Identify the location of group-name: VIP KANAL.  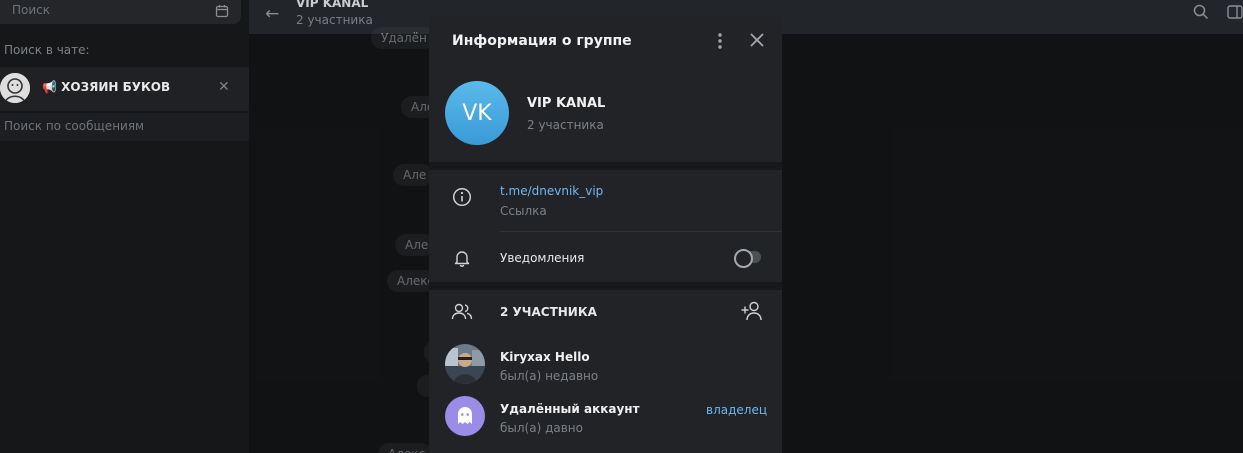
(566, 103).